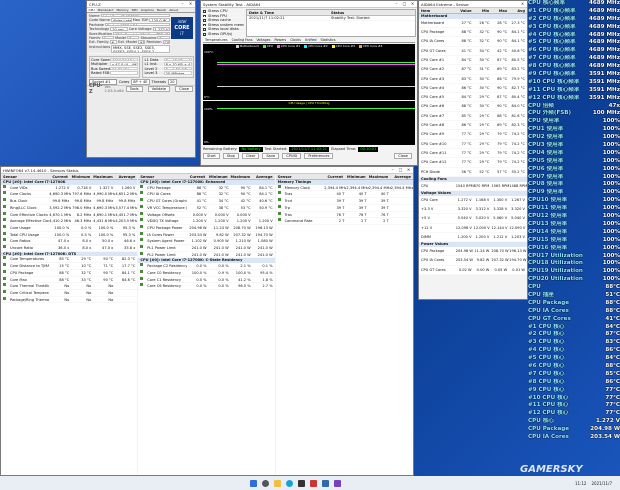  What do you see at coordinates (344, 208) in the screenshot?
I see `table-row: Trp 39 T 39 T 39 T` at bounding box center [344, 208].